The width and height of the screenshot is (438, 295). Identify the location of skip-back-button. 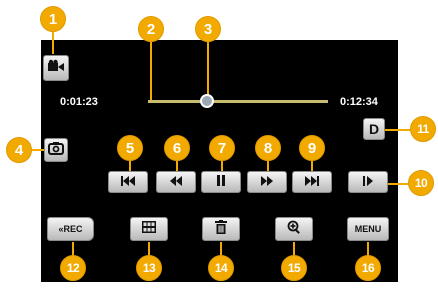
(128, 182).